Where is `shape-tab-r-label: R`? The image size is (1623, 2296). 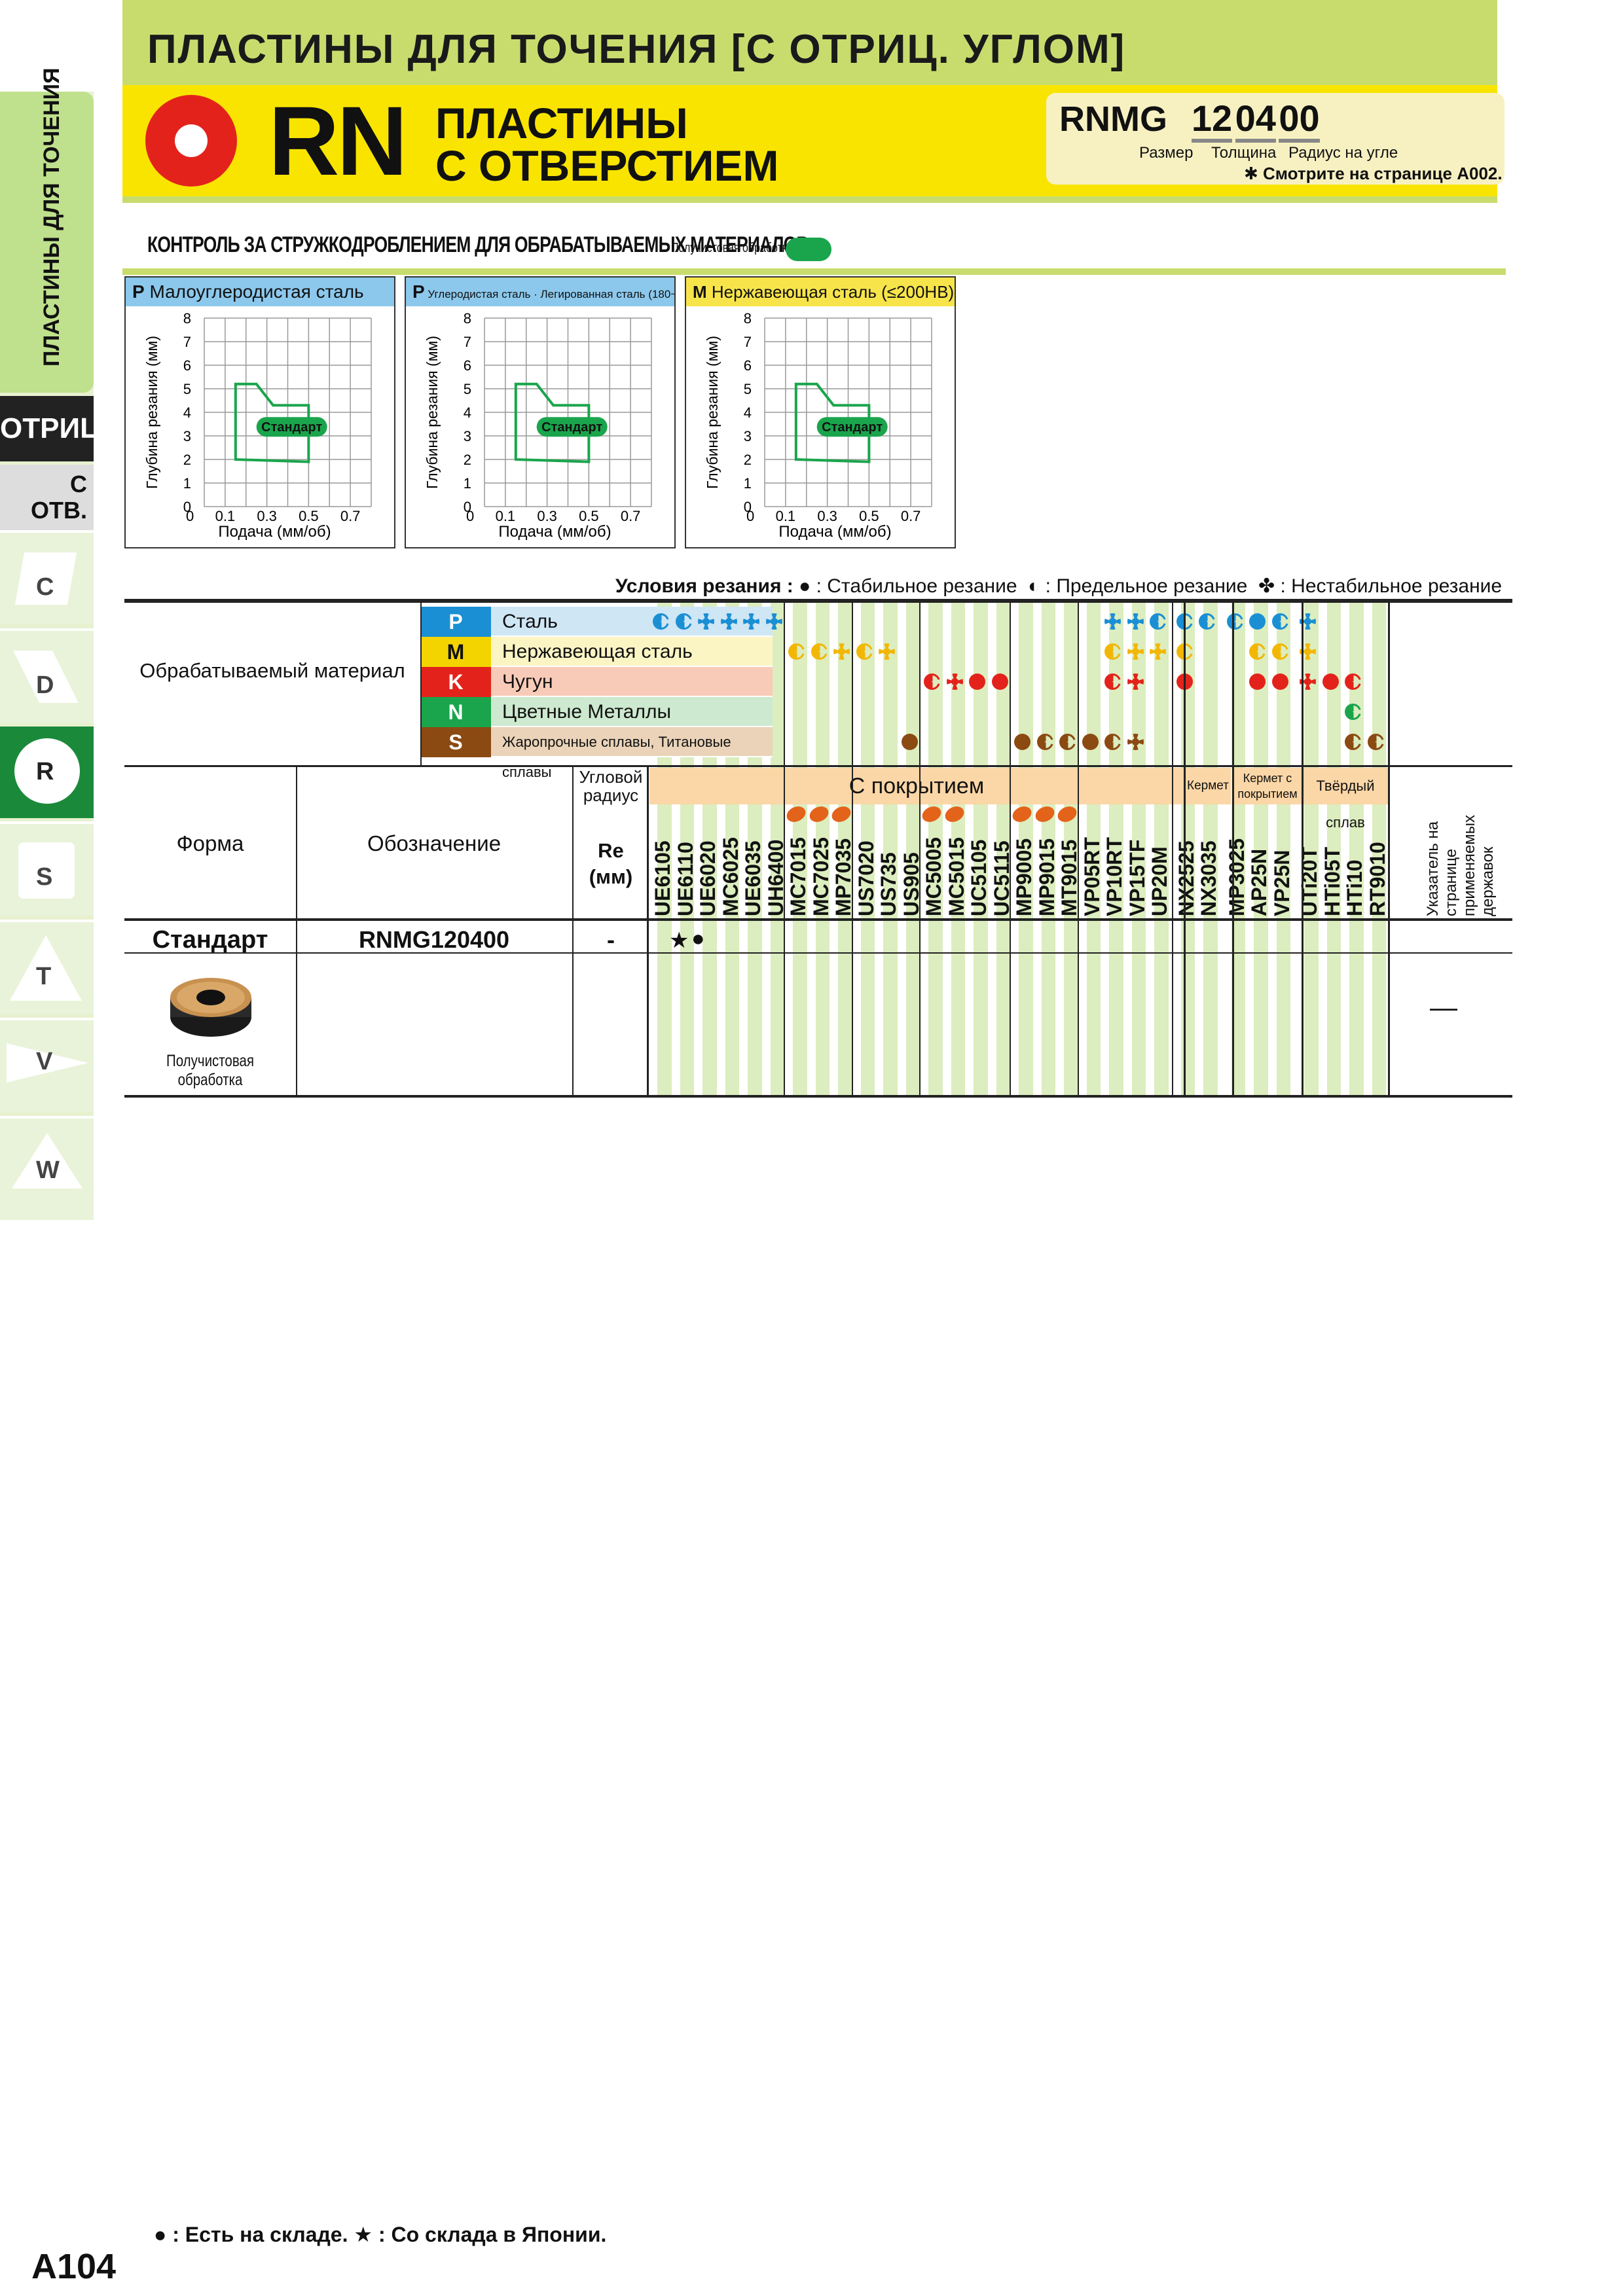
shape-tab-r-label: R is located at coordinates (45, 771).